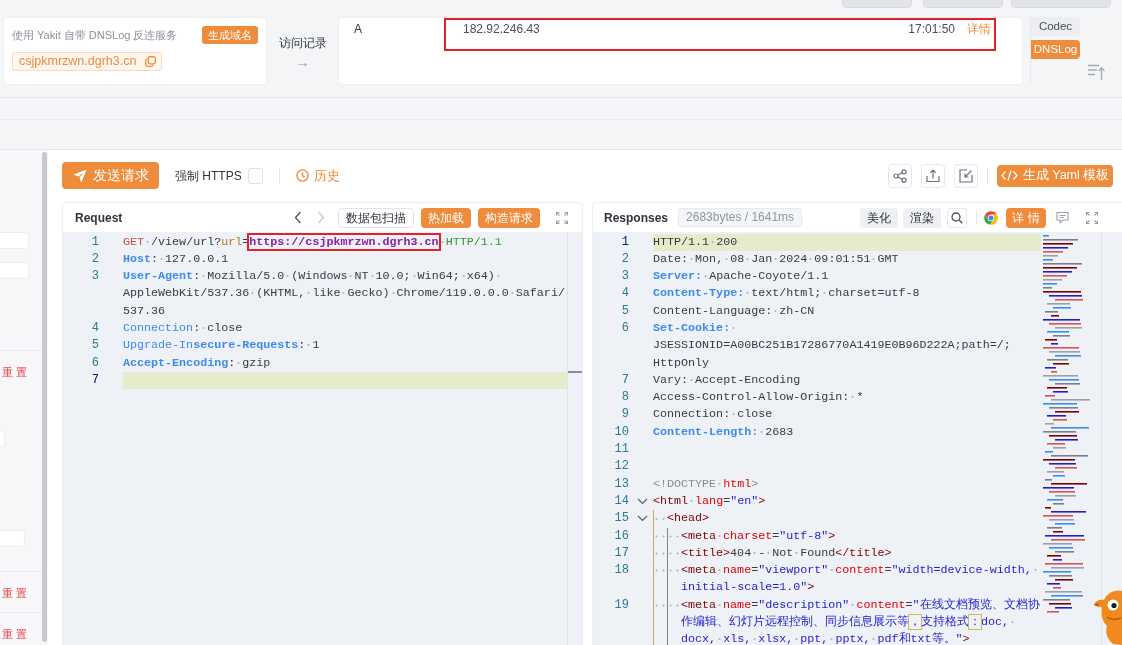  I want to click on browser-icon, so click(991, 217).